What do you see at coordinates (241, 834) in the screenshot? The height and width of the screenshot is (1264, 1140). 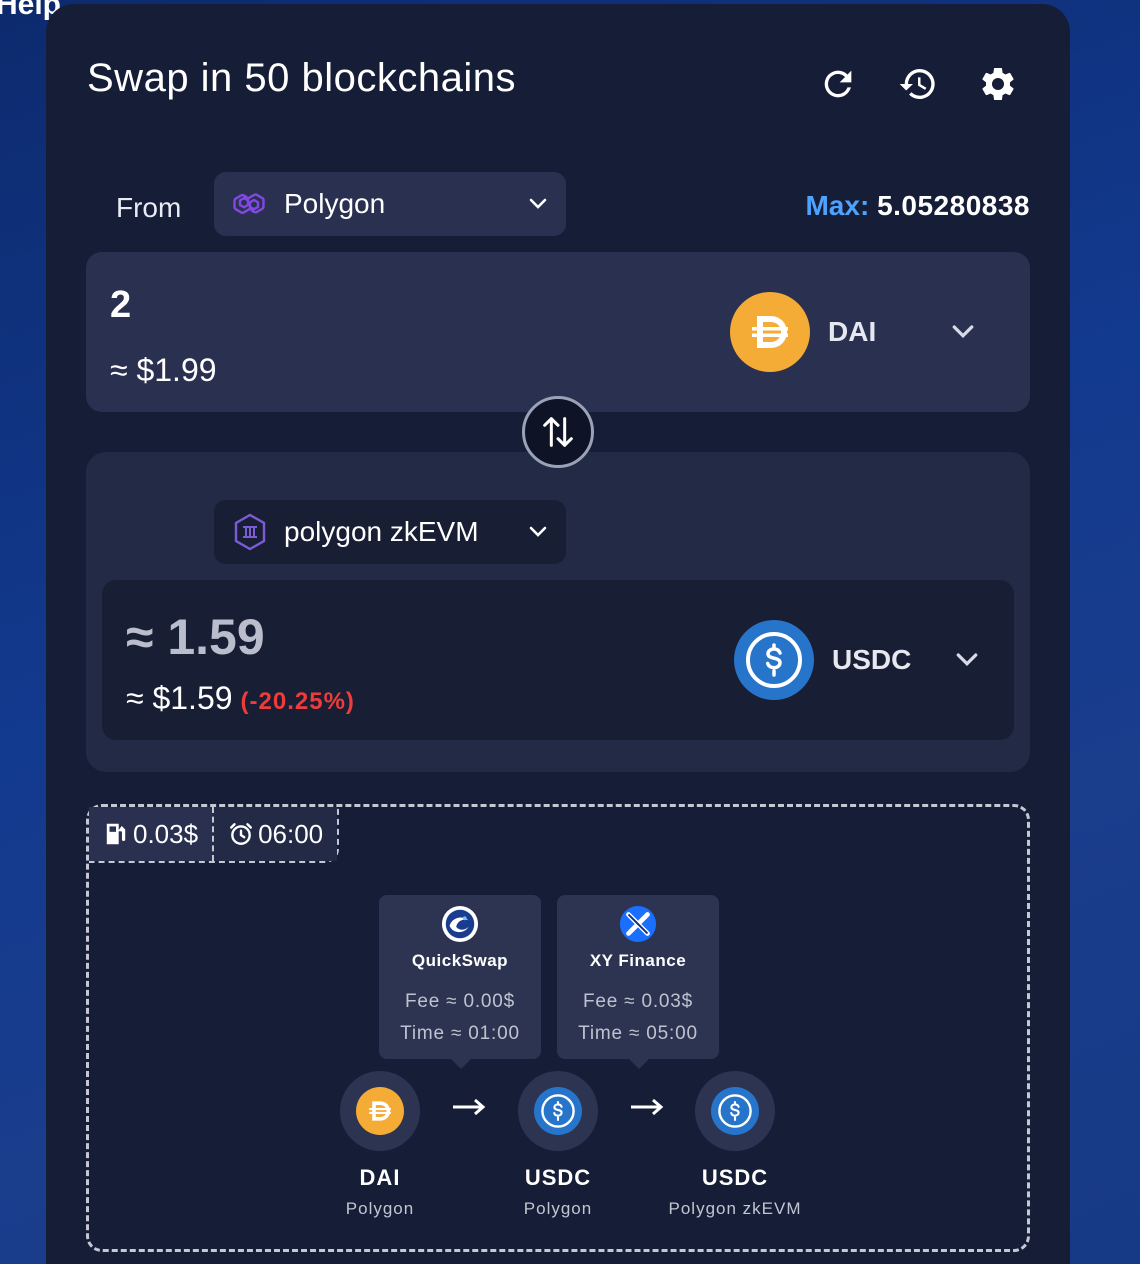 I see `alarm-clock-icon` at bounding box center [241, 834].